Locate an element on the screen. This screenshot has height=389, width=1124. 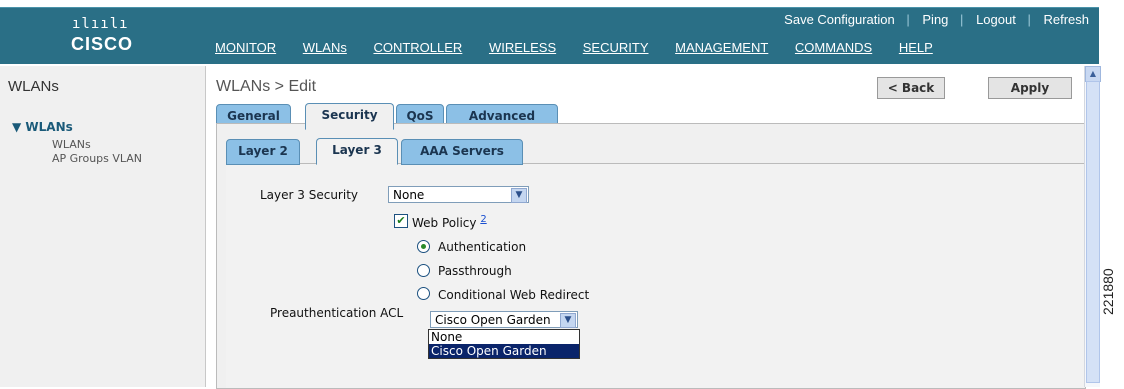
nav-security: SECURITY is located at coordinates (616, 47).